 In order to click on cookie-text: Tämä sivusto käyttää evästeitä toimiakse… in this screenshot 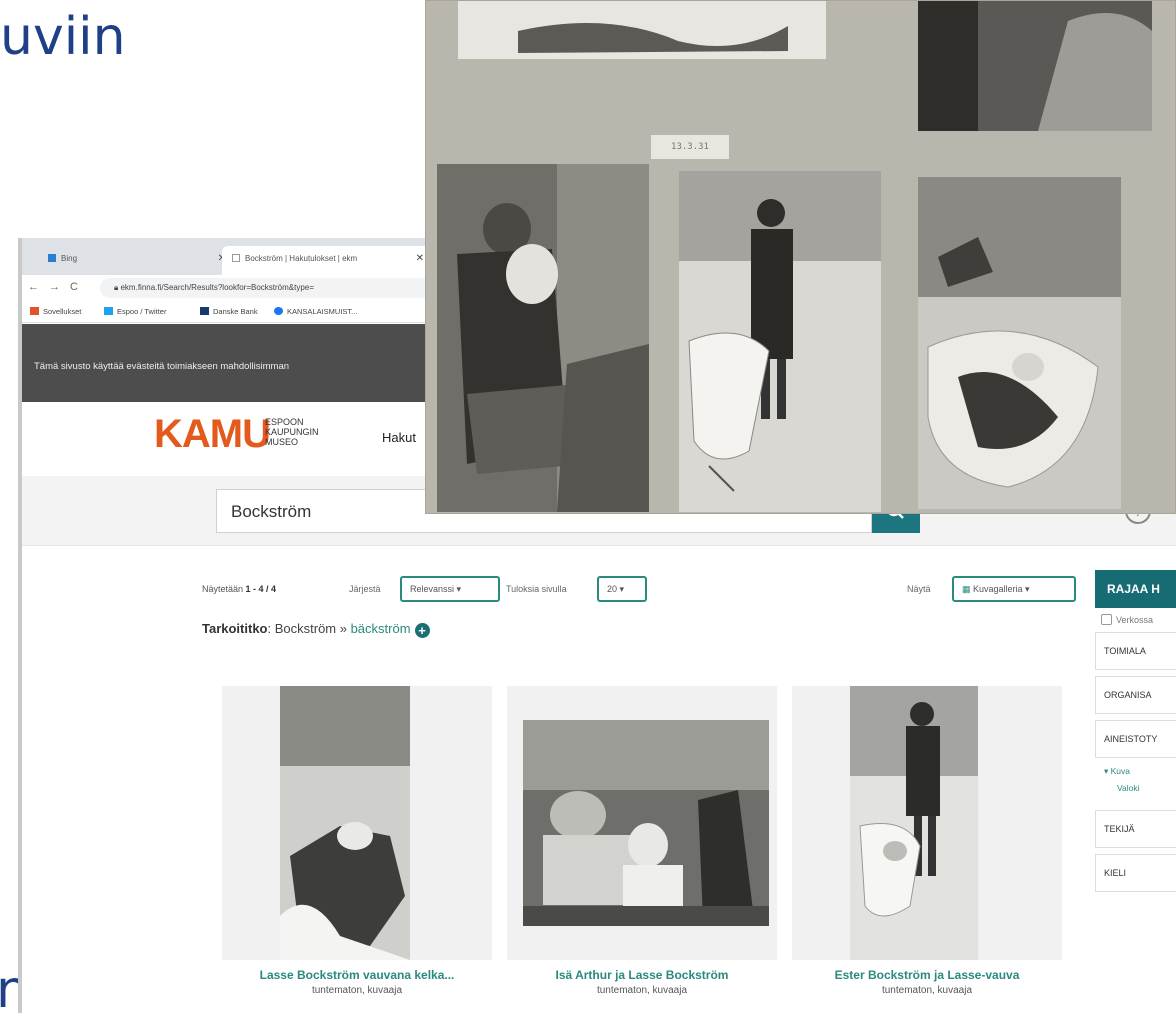, I will do `click(162, 366)`.